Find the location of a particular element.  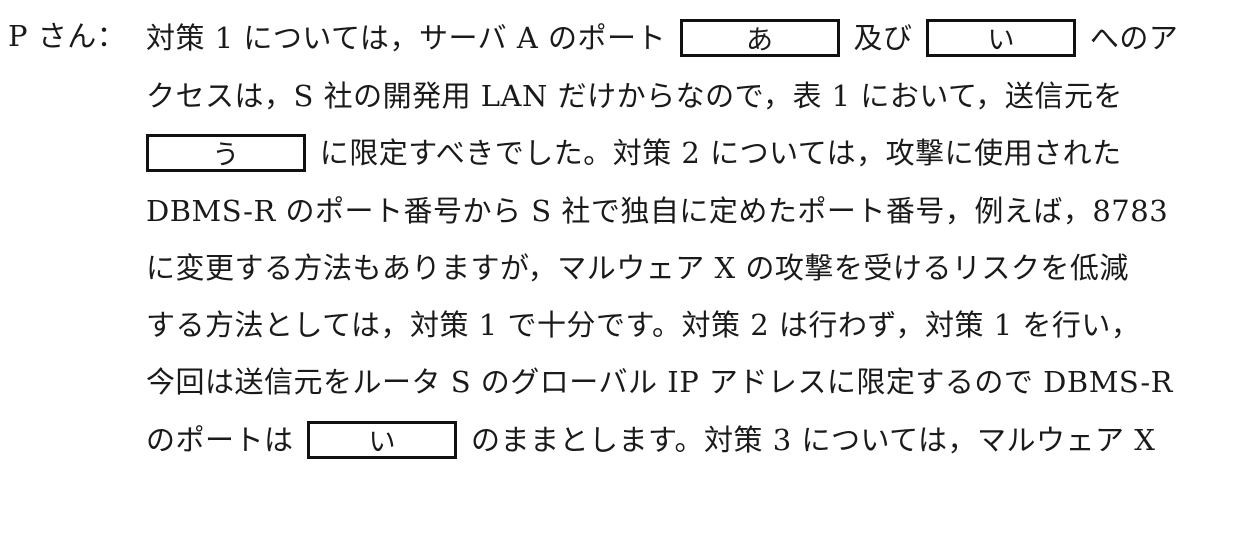

text-line-6: する方法としては，対策 1 で十分です。対策 2 は行わず，対策 1 を行い， is located at coordinates (643, 323).